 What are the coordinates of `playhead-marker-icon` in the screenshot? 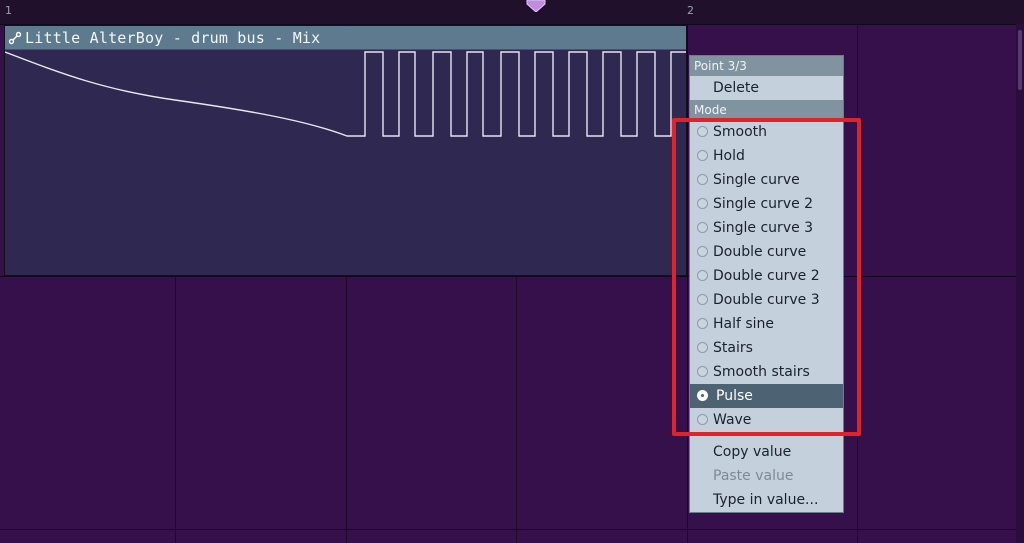 It's located at (536, 6).